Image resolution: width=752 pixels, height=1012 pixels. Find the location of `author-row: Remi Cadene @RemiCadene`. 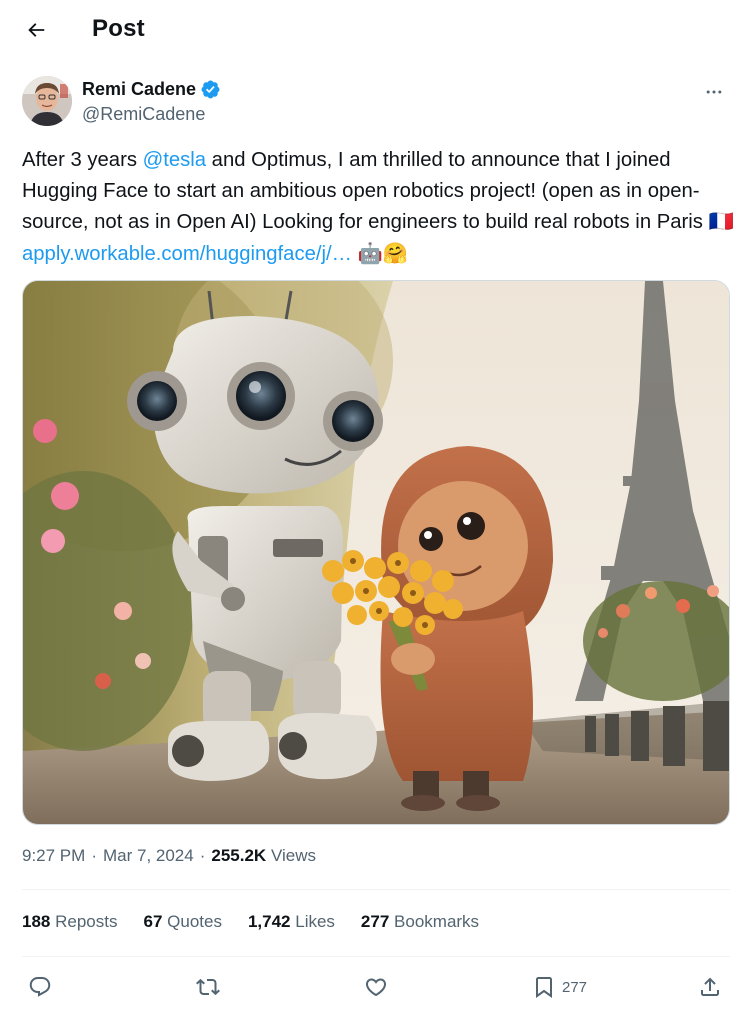

author-row: Remi Cadene @RemiCadene is located at coordinates (378, 103).